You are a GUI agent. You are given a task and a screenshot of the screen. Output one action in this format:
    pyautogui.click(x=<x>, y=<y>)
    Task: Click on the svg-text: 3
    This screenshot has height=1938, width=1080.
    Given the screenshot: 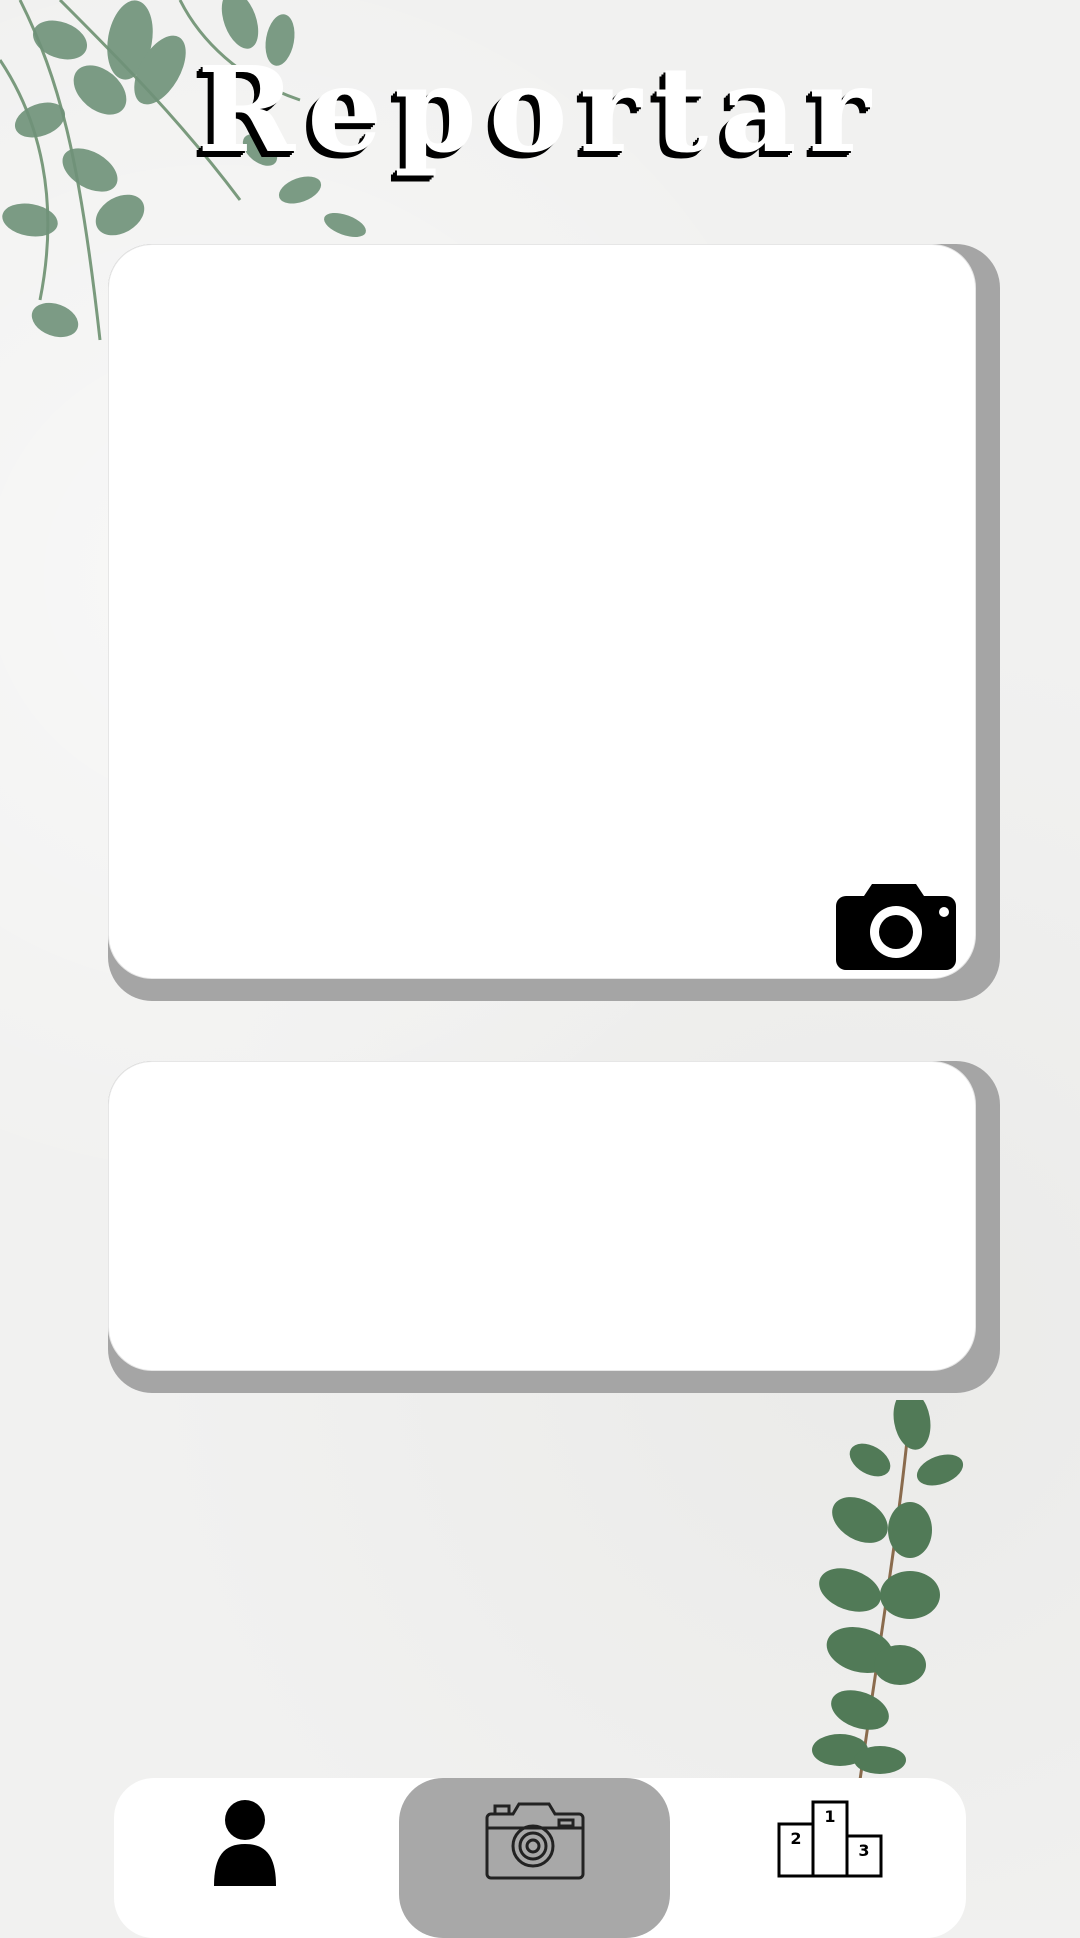 What is the action you would take?
    pyautogui.click(x=863, y=1850)
    